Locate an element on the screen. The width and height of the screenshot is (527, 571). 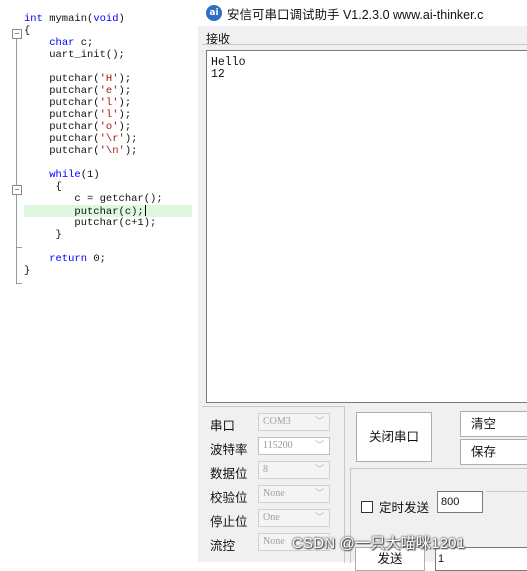
interval-unit-box is located at coordinates (506, 502).